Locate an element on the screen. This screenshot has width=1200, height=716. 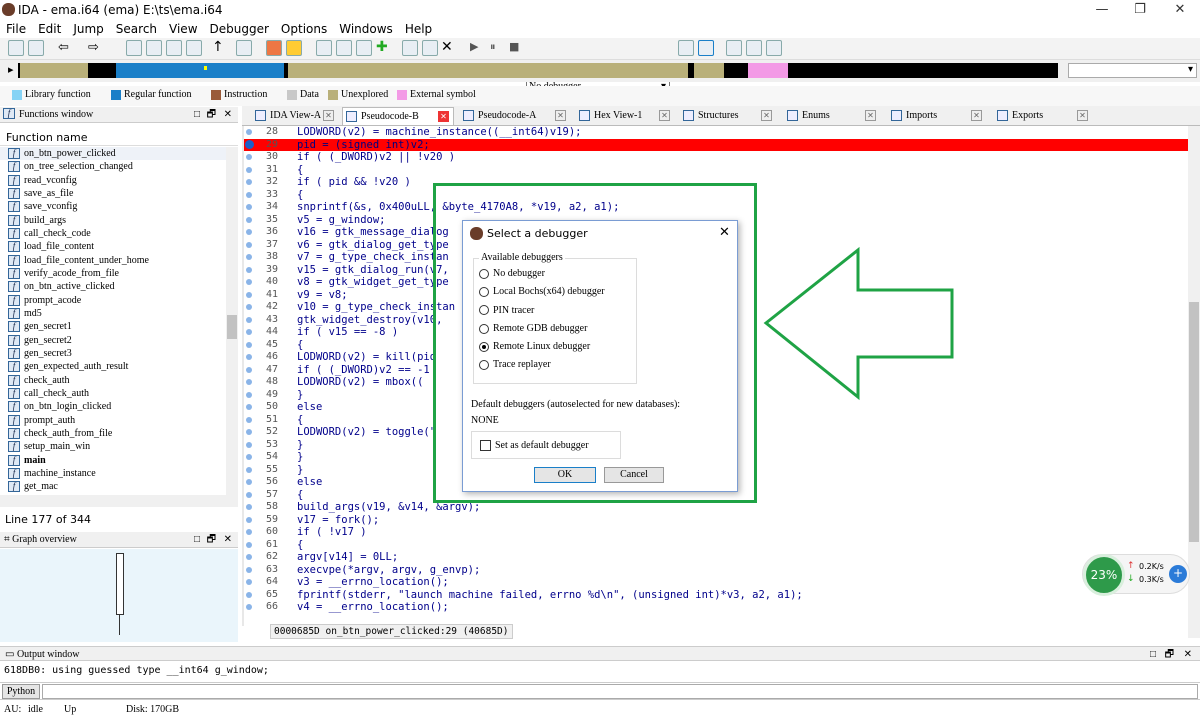
scrollbar-thumb is located at coordinates (232, 327).